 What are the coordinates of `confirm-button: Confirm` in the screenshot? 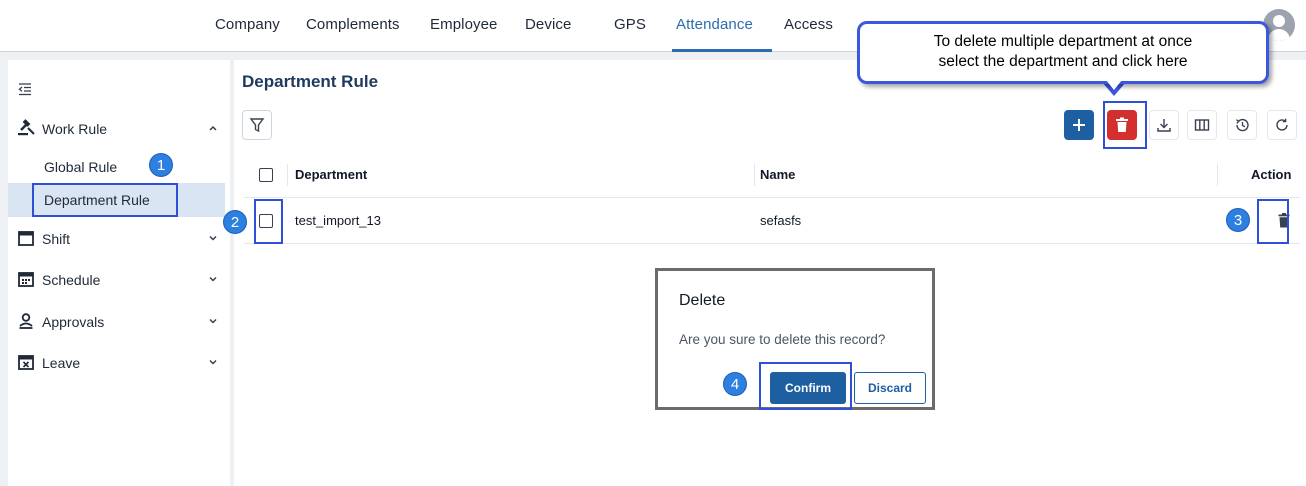 It's located at (808, 388).